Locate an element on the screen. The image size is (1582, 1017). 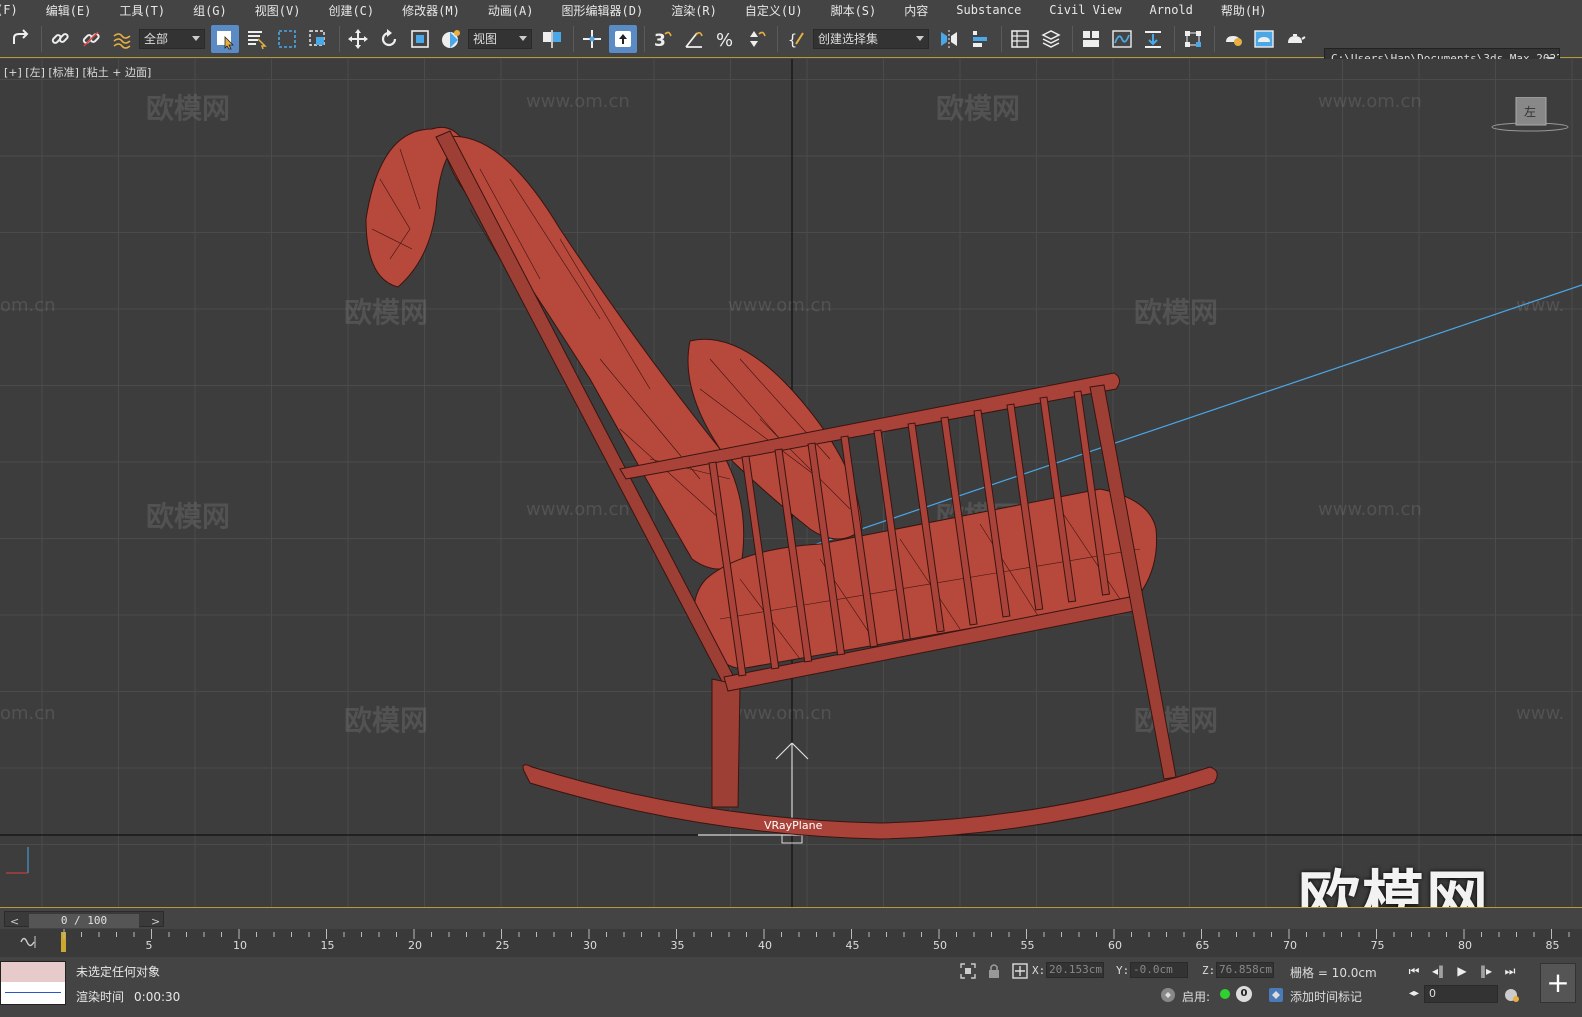
menu-create: 创建(C) is located at coordinates (351, 10).